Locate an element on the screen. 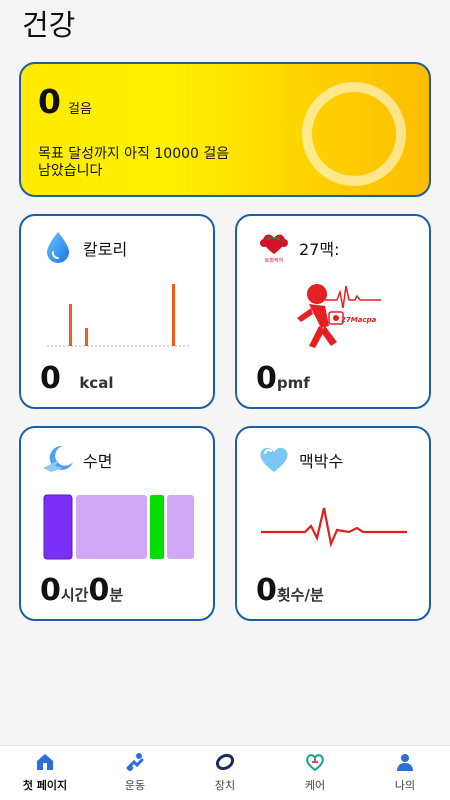 This screenshot has height=800, width=450. pulse27-value-row: 0pmf is located at coordinates (283, 378).